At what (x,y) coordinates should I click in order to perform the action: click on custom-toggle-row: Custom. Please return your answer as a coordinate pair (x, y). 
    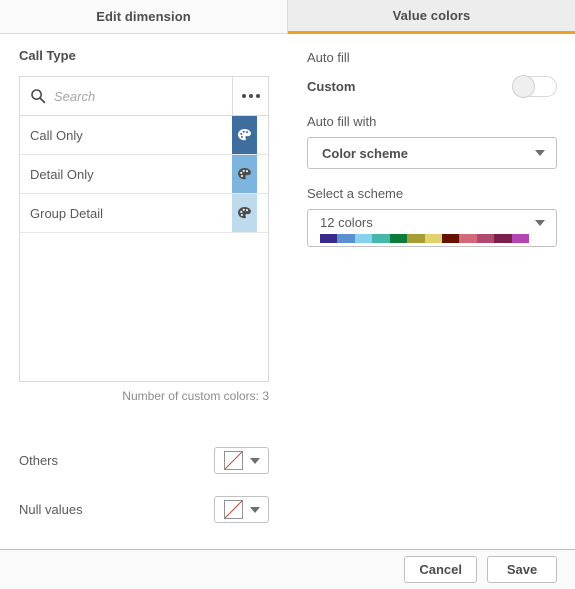
    Looking at the image, I should click on (432, 86).